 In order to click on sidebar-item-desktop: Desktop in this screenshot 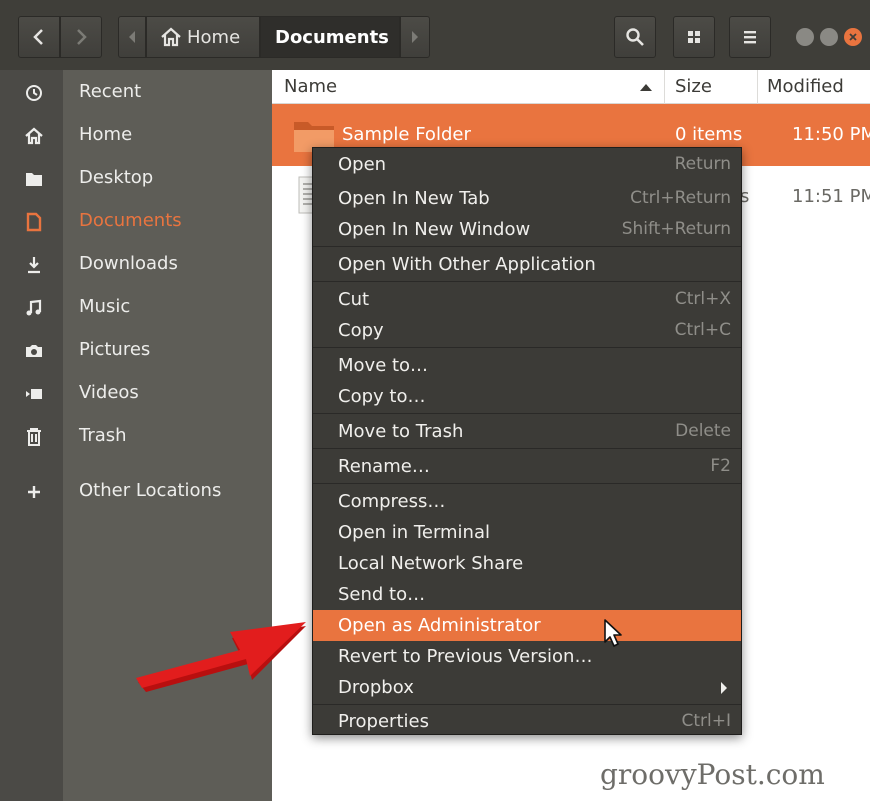, I will do `click(136, 177)`.